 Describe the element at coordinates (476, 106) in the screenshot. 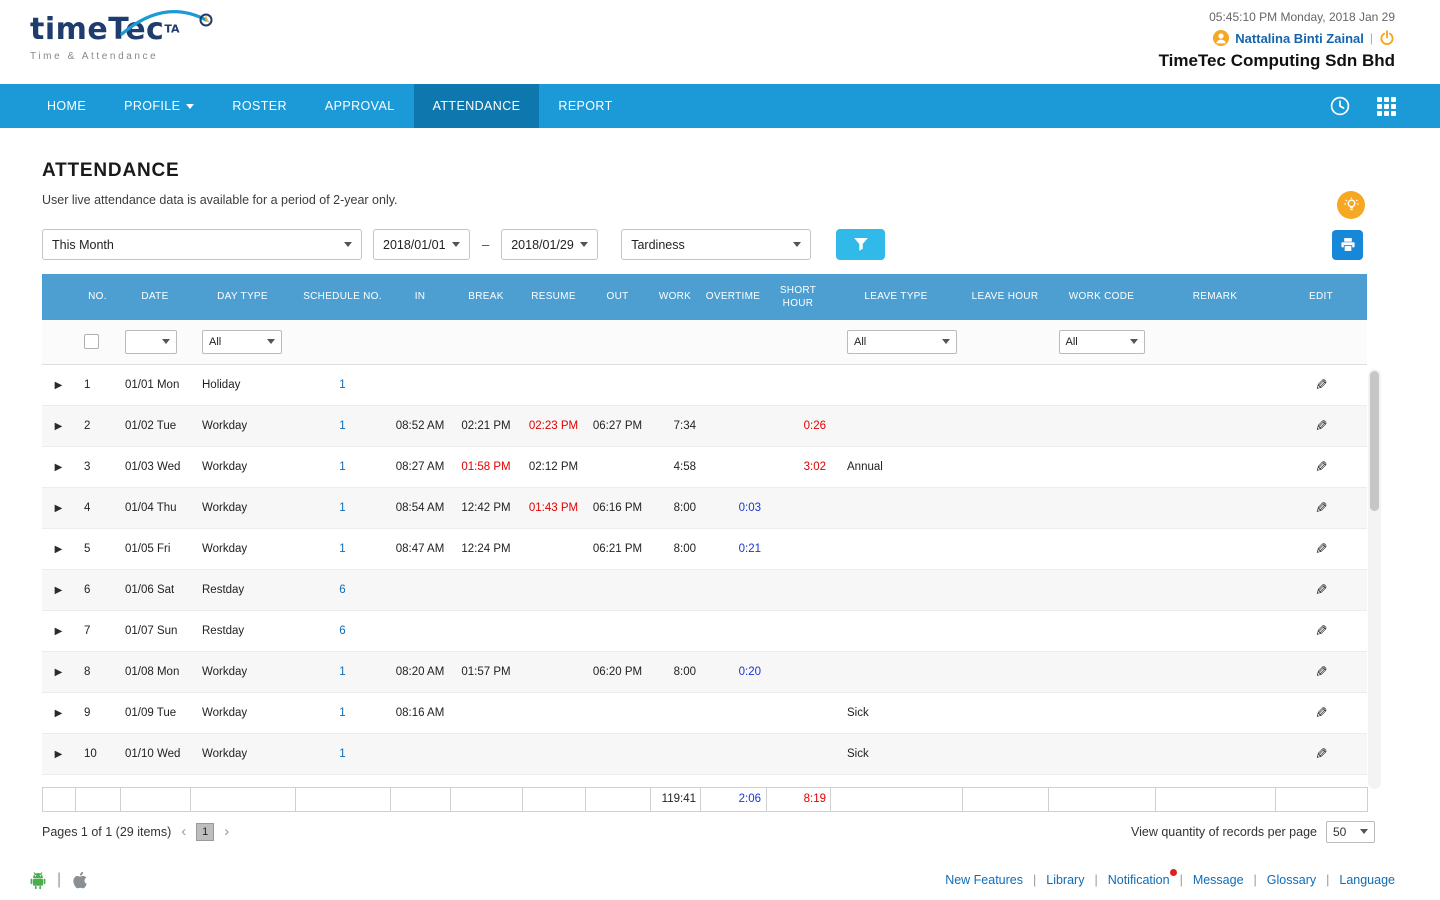

I see `nav-attendance: ATTENDANCE` at that location.